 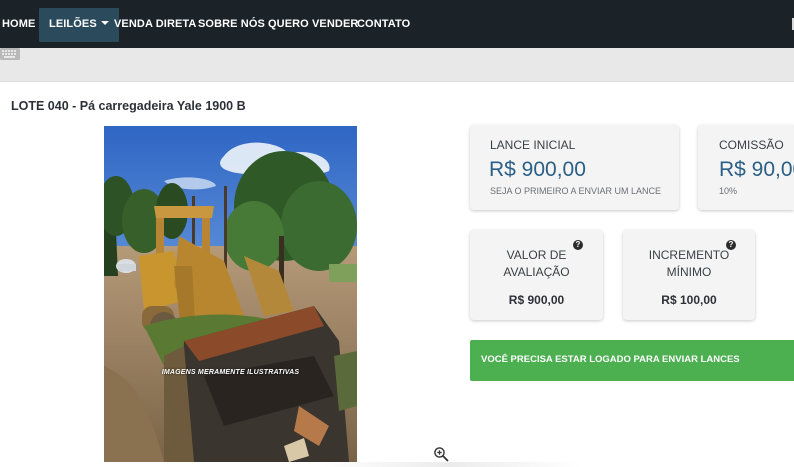 What do you see at coordinates (230, 372) in the screenshot?
I see `photo-watermark: IMAGENS MERAMENTE ILUSTRATIVAS` at bounding box center [230, 372].